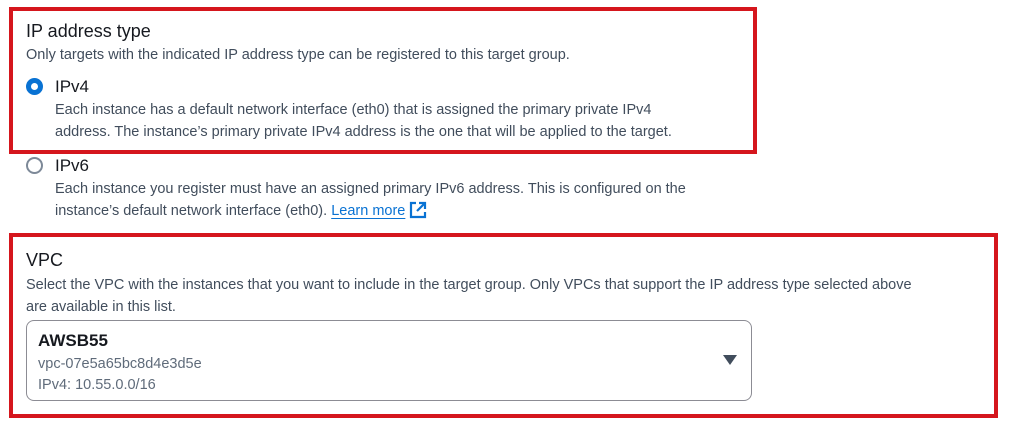 This screenshot has height=424, width=1029. Describe the element at coordinates (88, 31) in the screenshot. I see `ip-address-type-label: IP address type` at that location.